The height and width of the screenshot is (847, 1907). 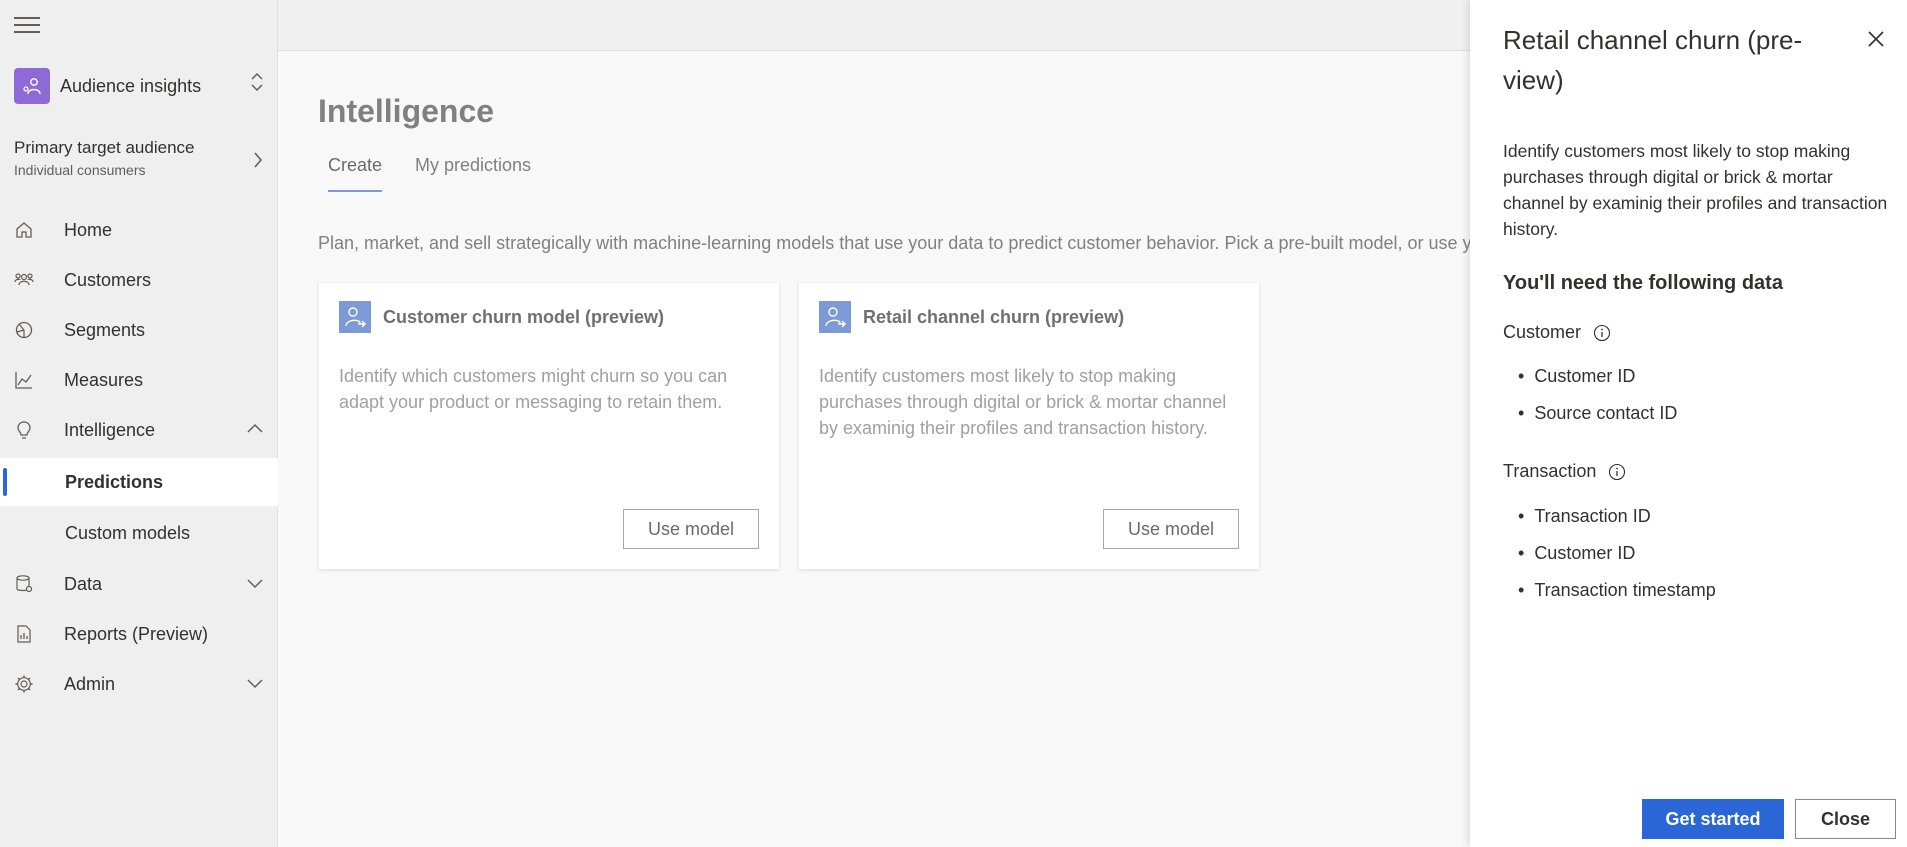 I want to click on sidebar-item-intelligence: Intelligence, so click(x=139, y=430).